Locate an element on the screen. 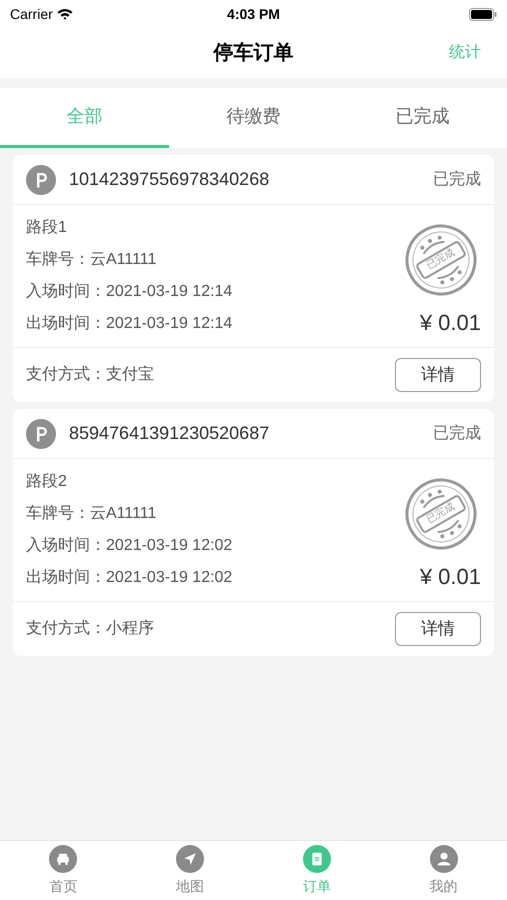  exit-time: 2021-03-19 12:14 is located at coordinates (169, 324).